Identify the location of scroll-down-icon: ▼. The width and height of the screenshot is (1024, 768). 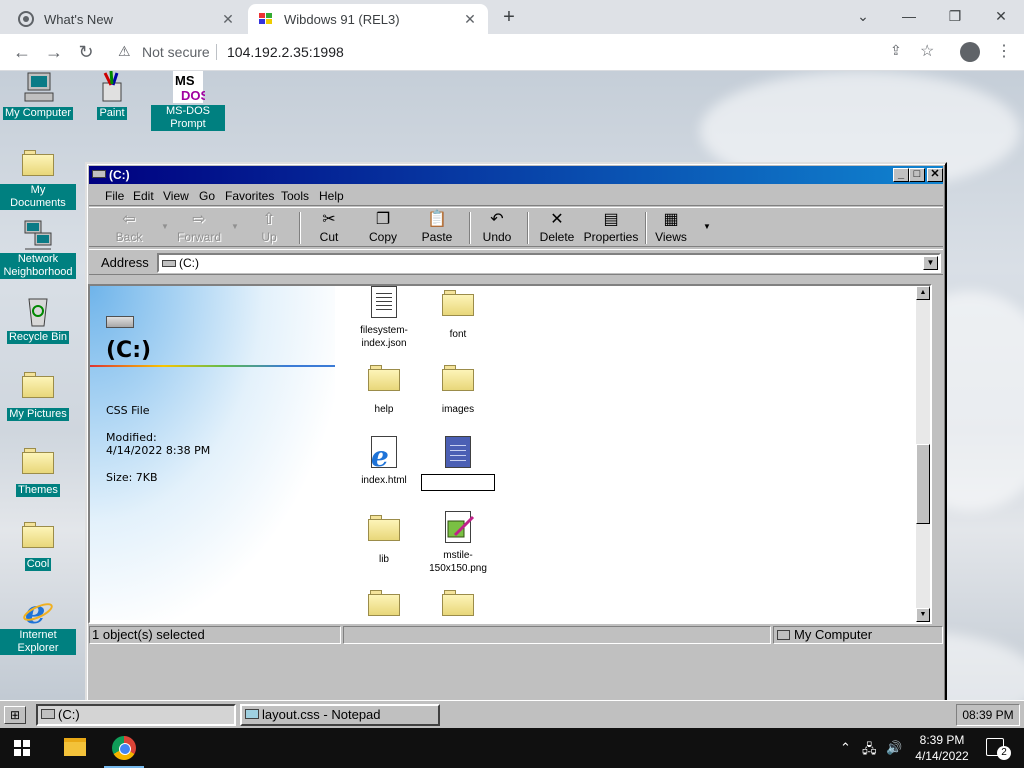
(923, 615).